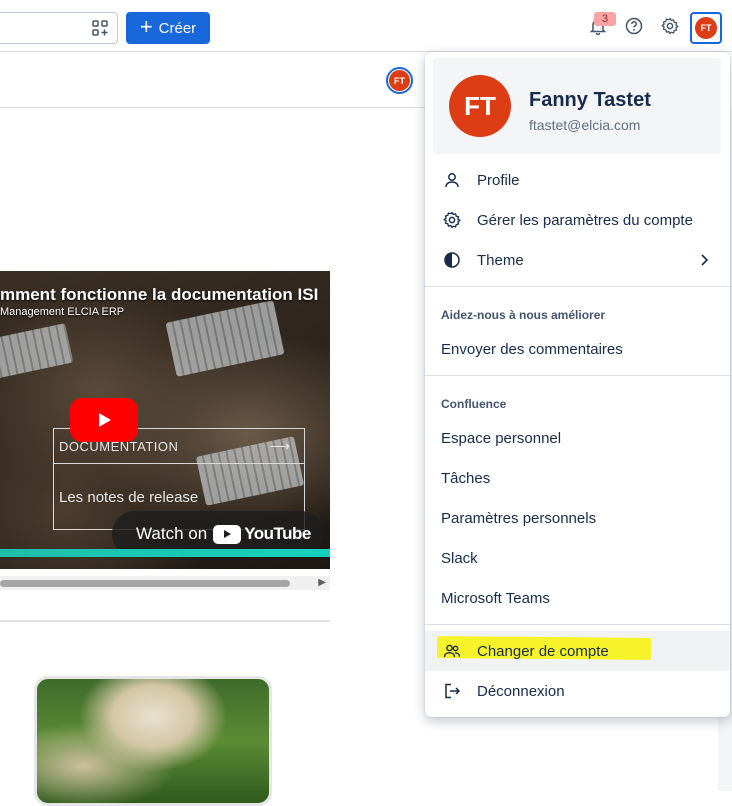 The width and height of the screenshot is (732, 806). I want to click on help-icon, so click(634, 26).